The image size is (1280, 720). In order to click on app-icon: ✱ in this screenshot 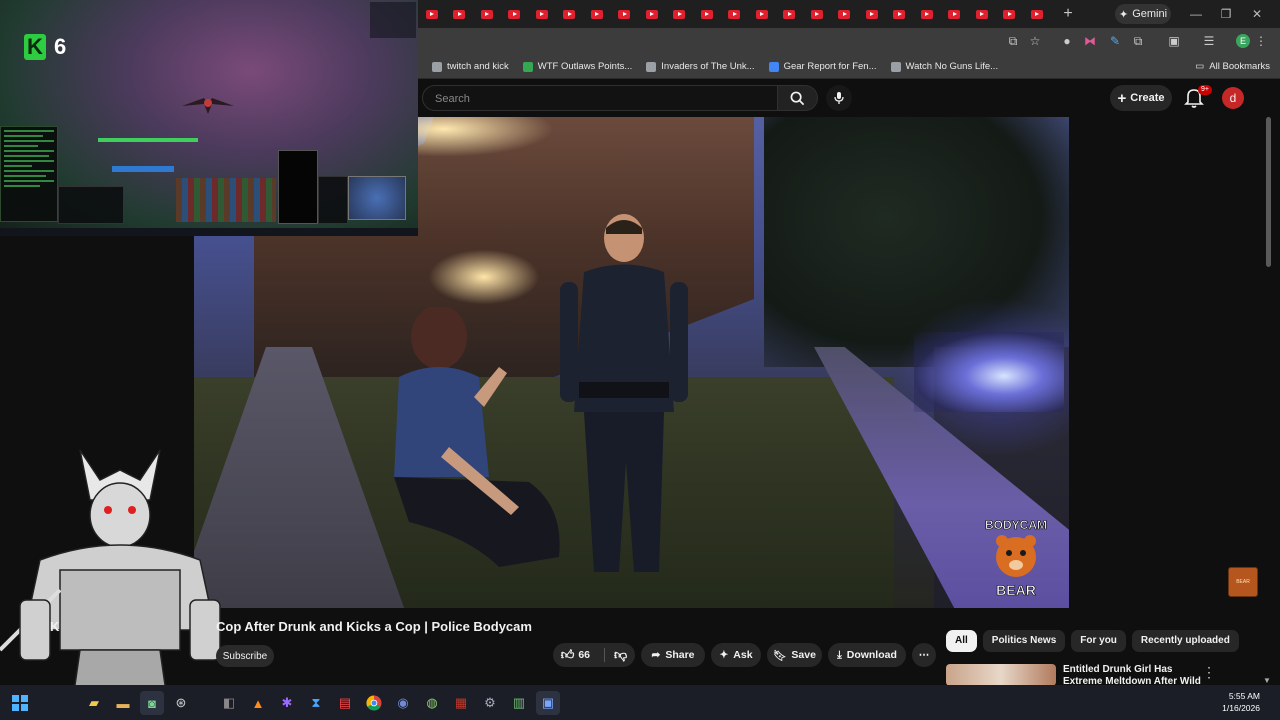, I will do `click(287, 703)`.